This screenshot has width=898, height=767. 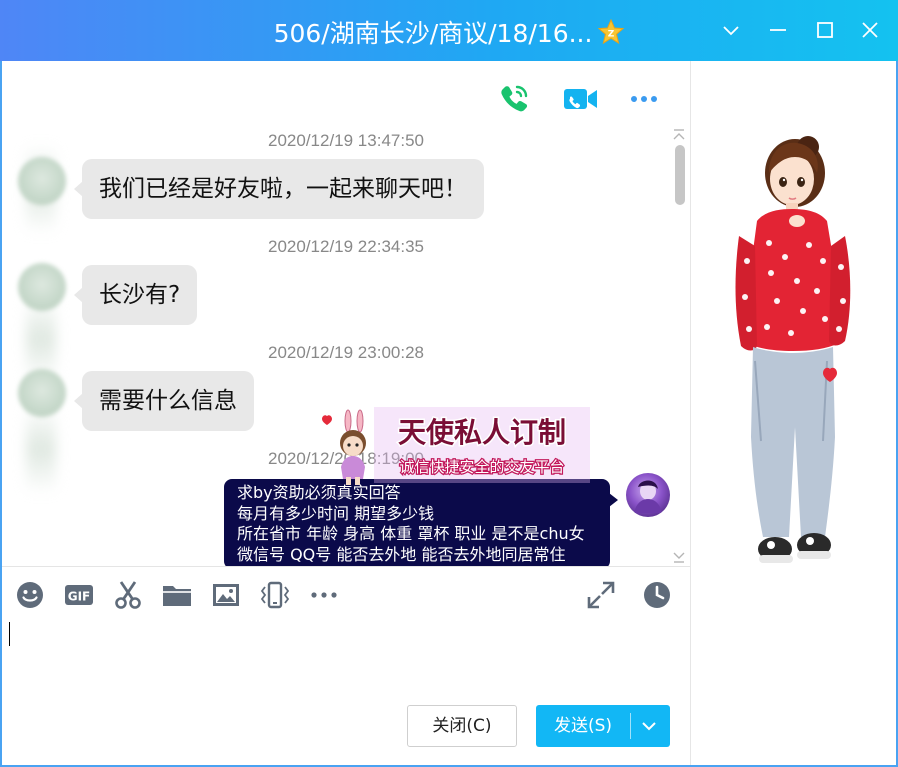 What do you see at coordinates (601, 595) in the screenshot?
I see `expand-icon` at bounding box center [601, 595].